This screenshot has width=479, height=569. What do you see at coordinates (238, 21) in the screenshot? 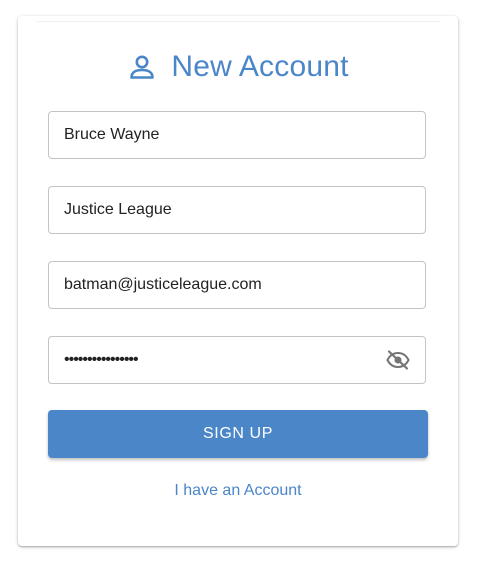
I see `card-divider` at bounding box center [238, 21].